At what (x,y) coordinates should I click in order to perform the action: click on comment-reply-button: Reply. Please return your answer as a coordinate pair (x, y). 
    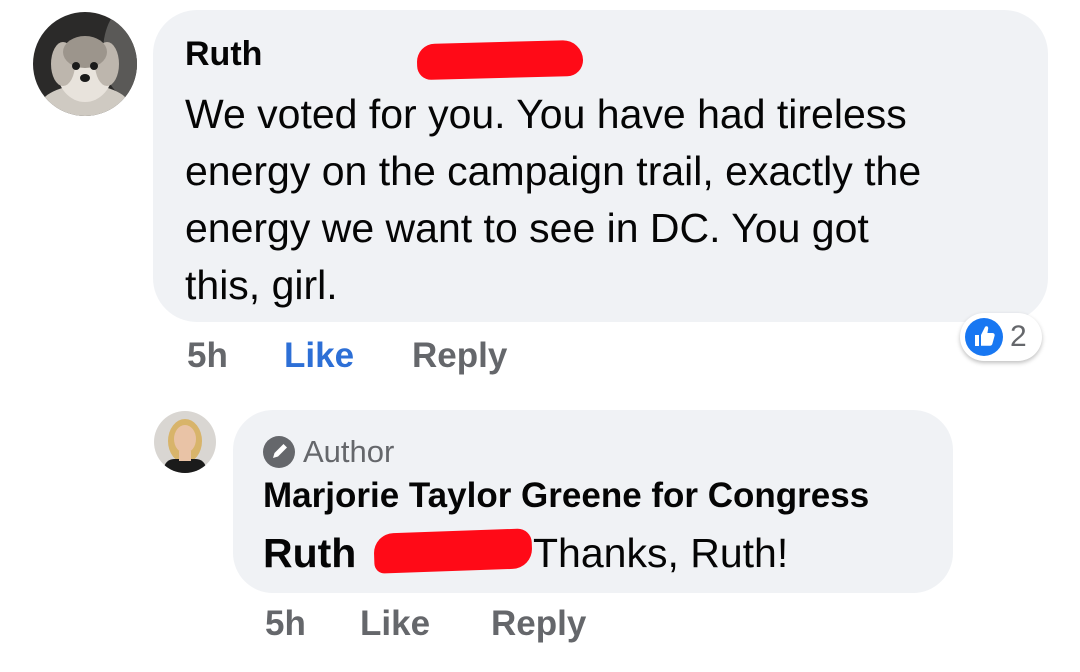
    Looking at the image, I should click on (459, 356).